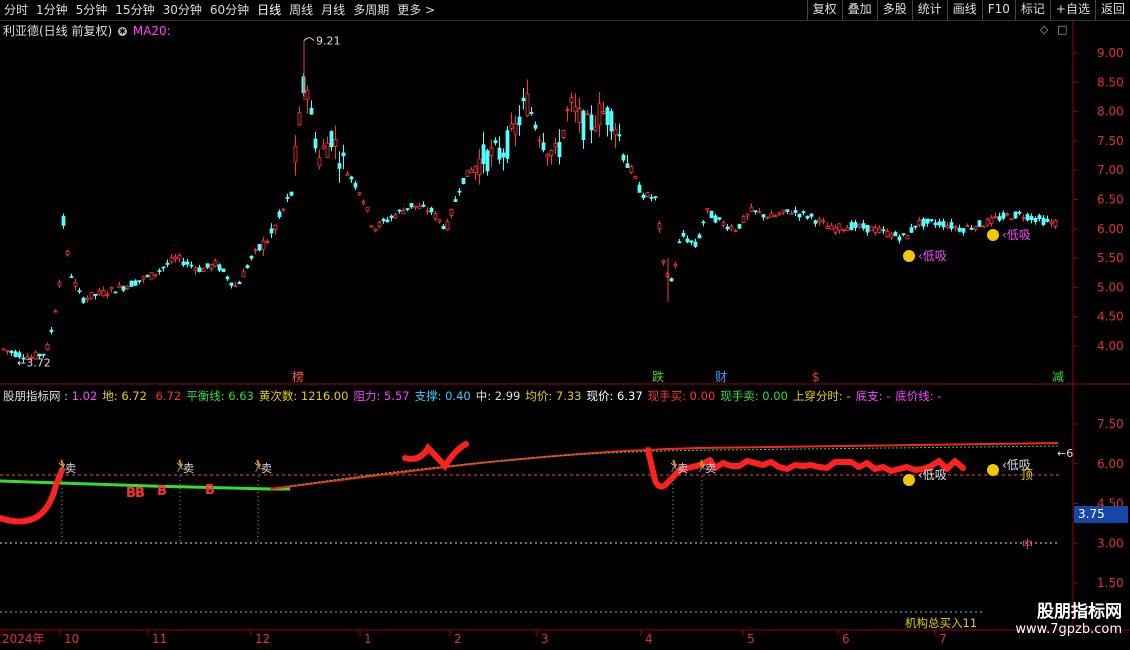 This screenshot has height=650, width=1130. I want to click on smiley-icon, so click(909, 480).